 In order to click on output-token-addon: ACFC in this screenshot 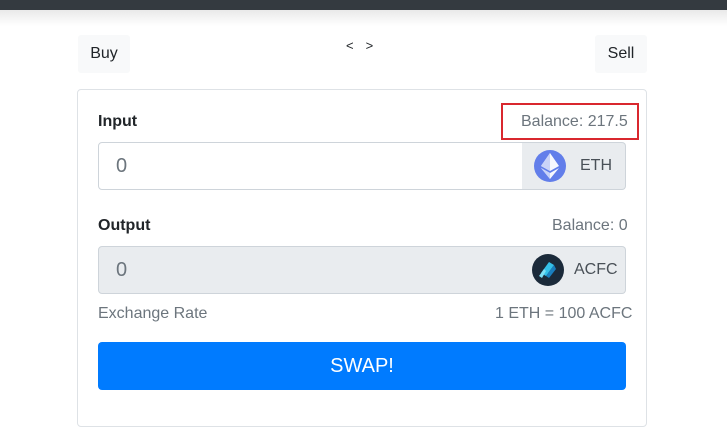, I will do `click(573, 270)`.